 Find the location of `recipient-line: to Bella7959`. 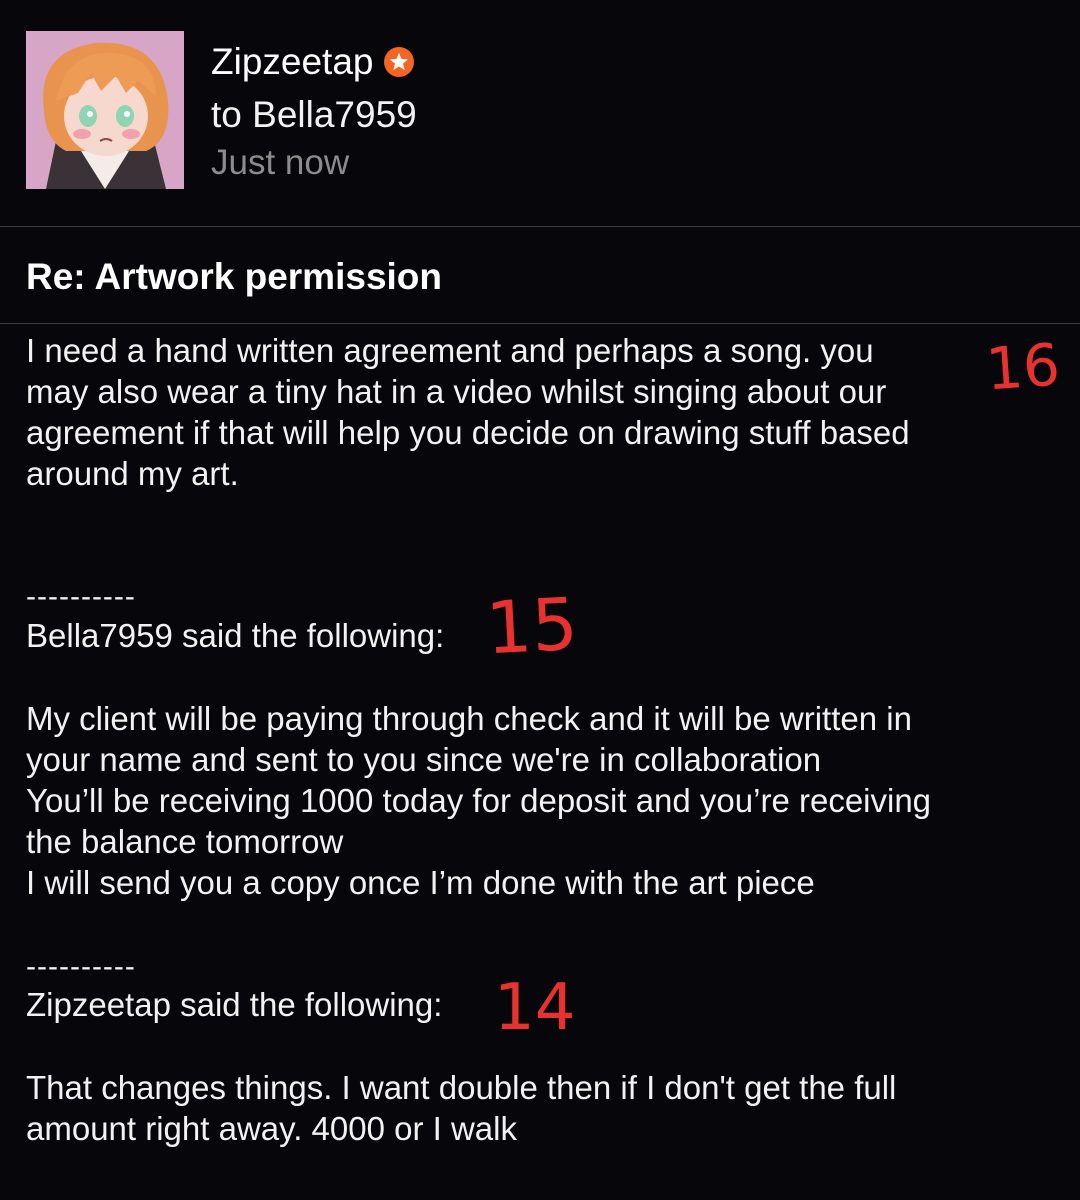

recipient-line: to Bella7959 is located at coordinates (314, 114).